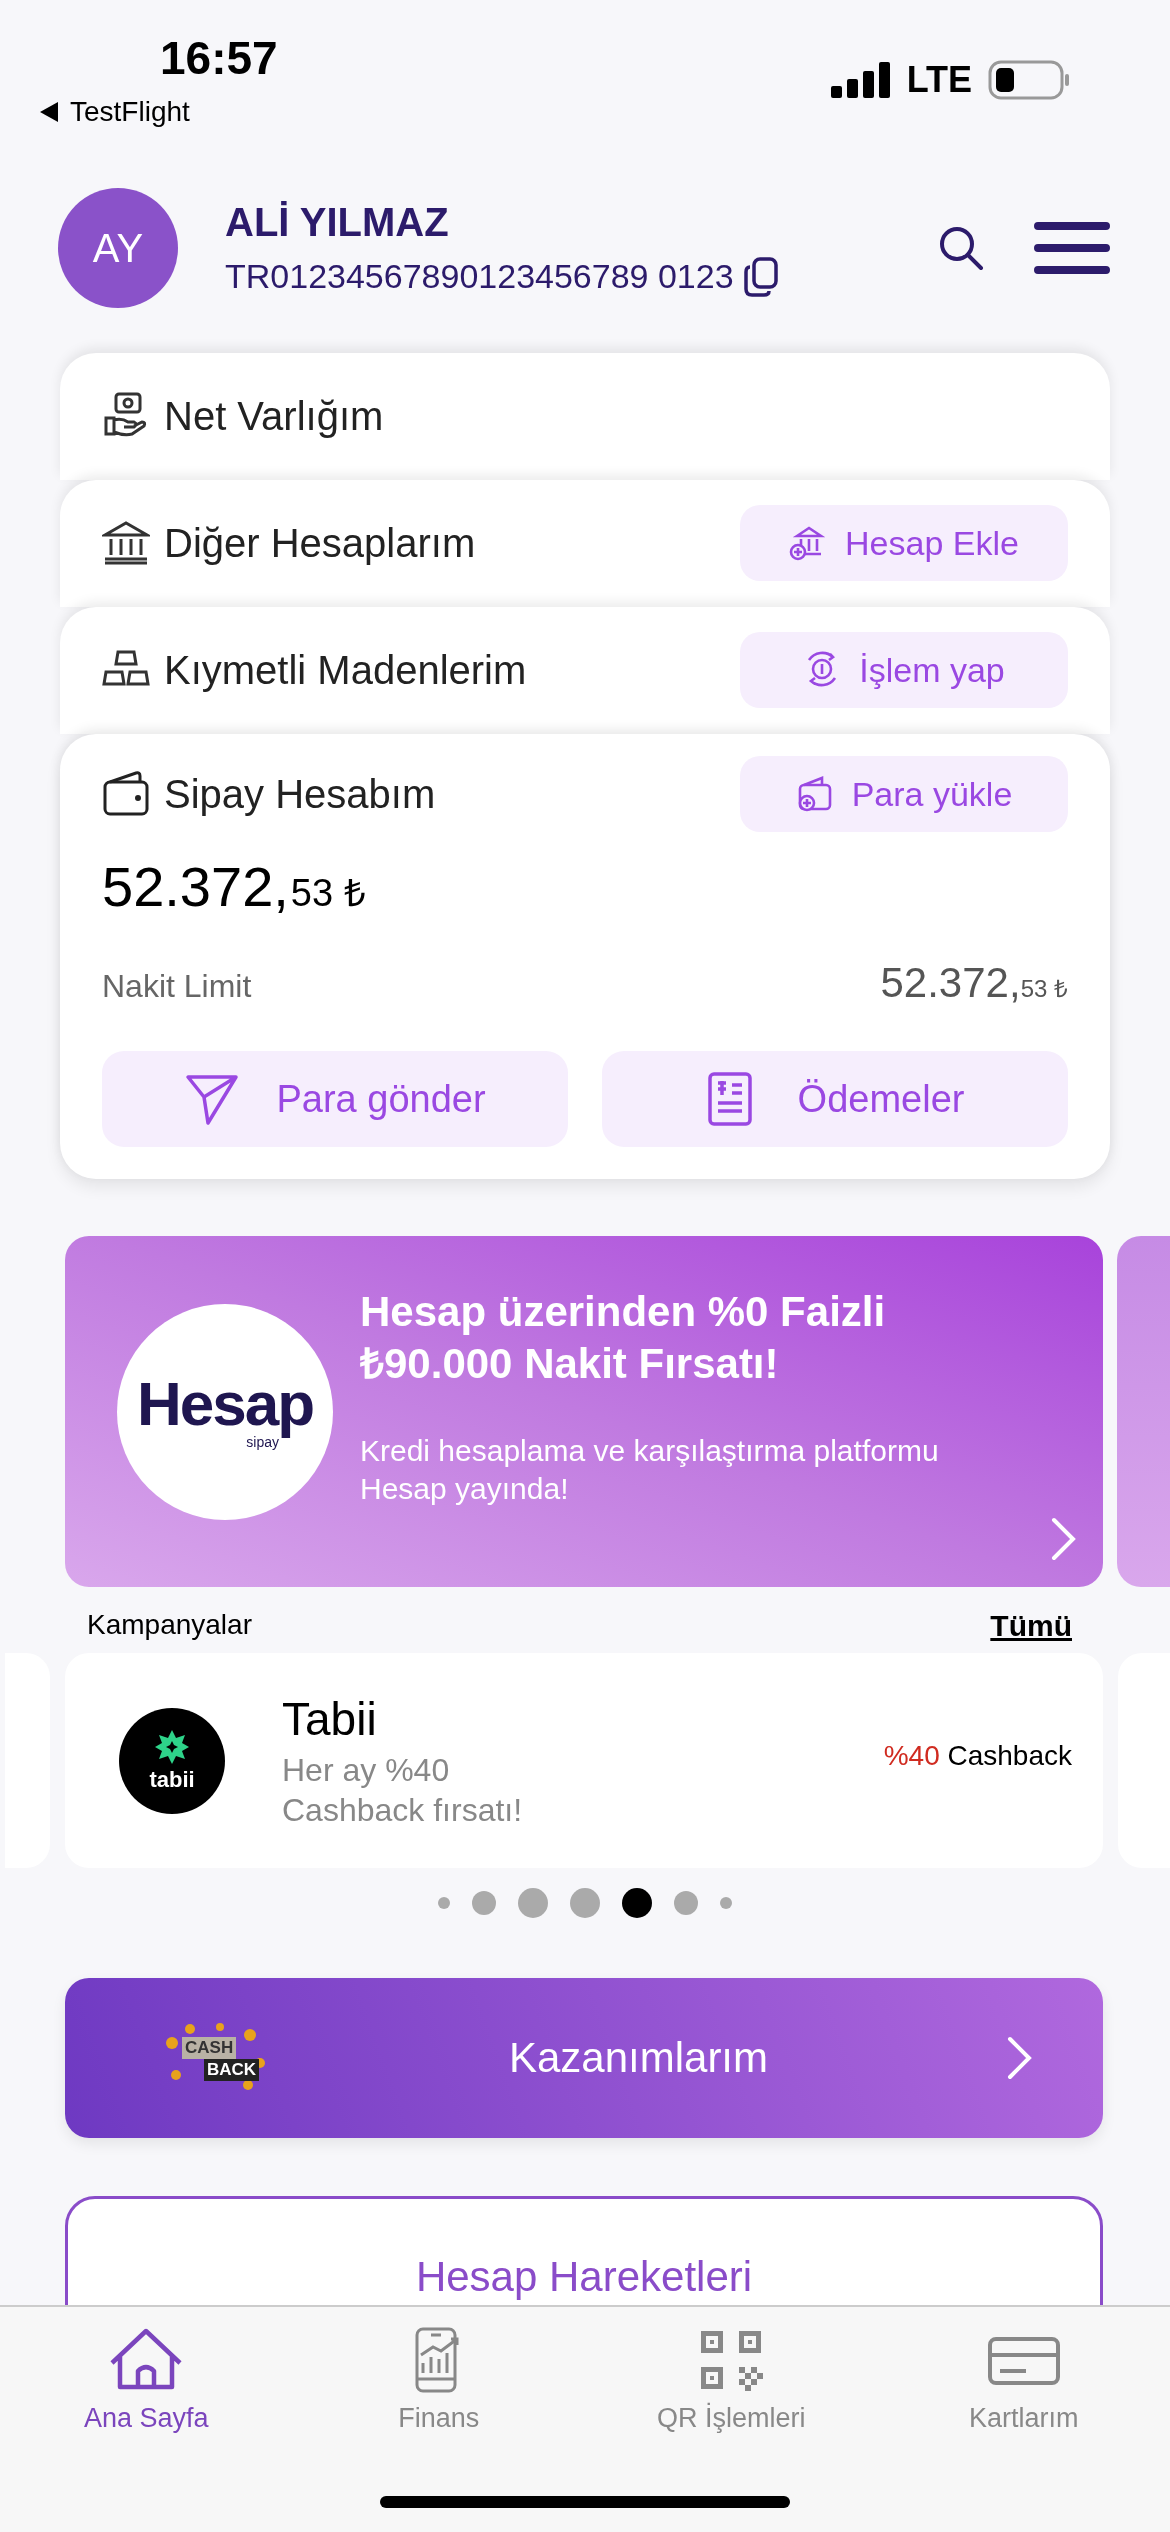 The height and width of the screenshot is (2532, 1170). Describe the element at coordinates (731, 2380) in the screenshot. I see `tab-item: QR İşlemleri` at that location.